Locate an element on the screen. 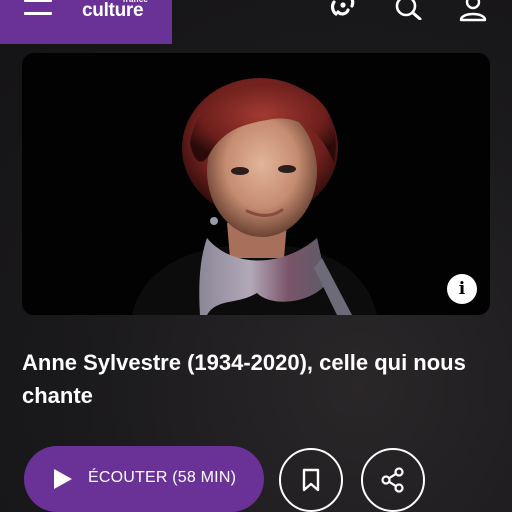 The image size is (512, 512). live-radio-icon is located at coordinates (343, 10).